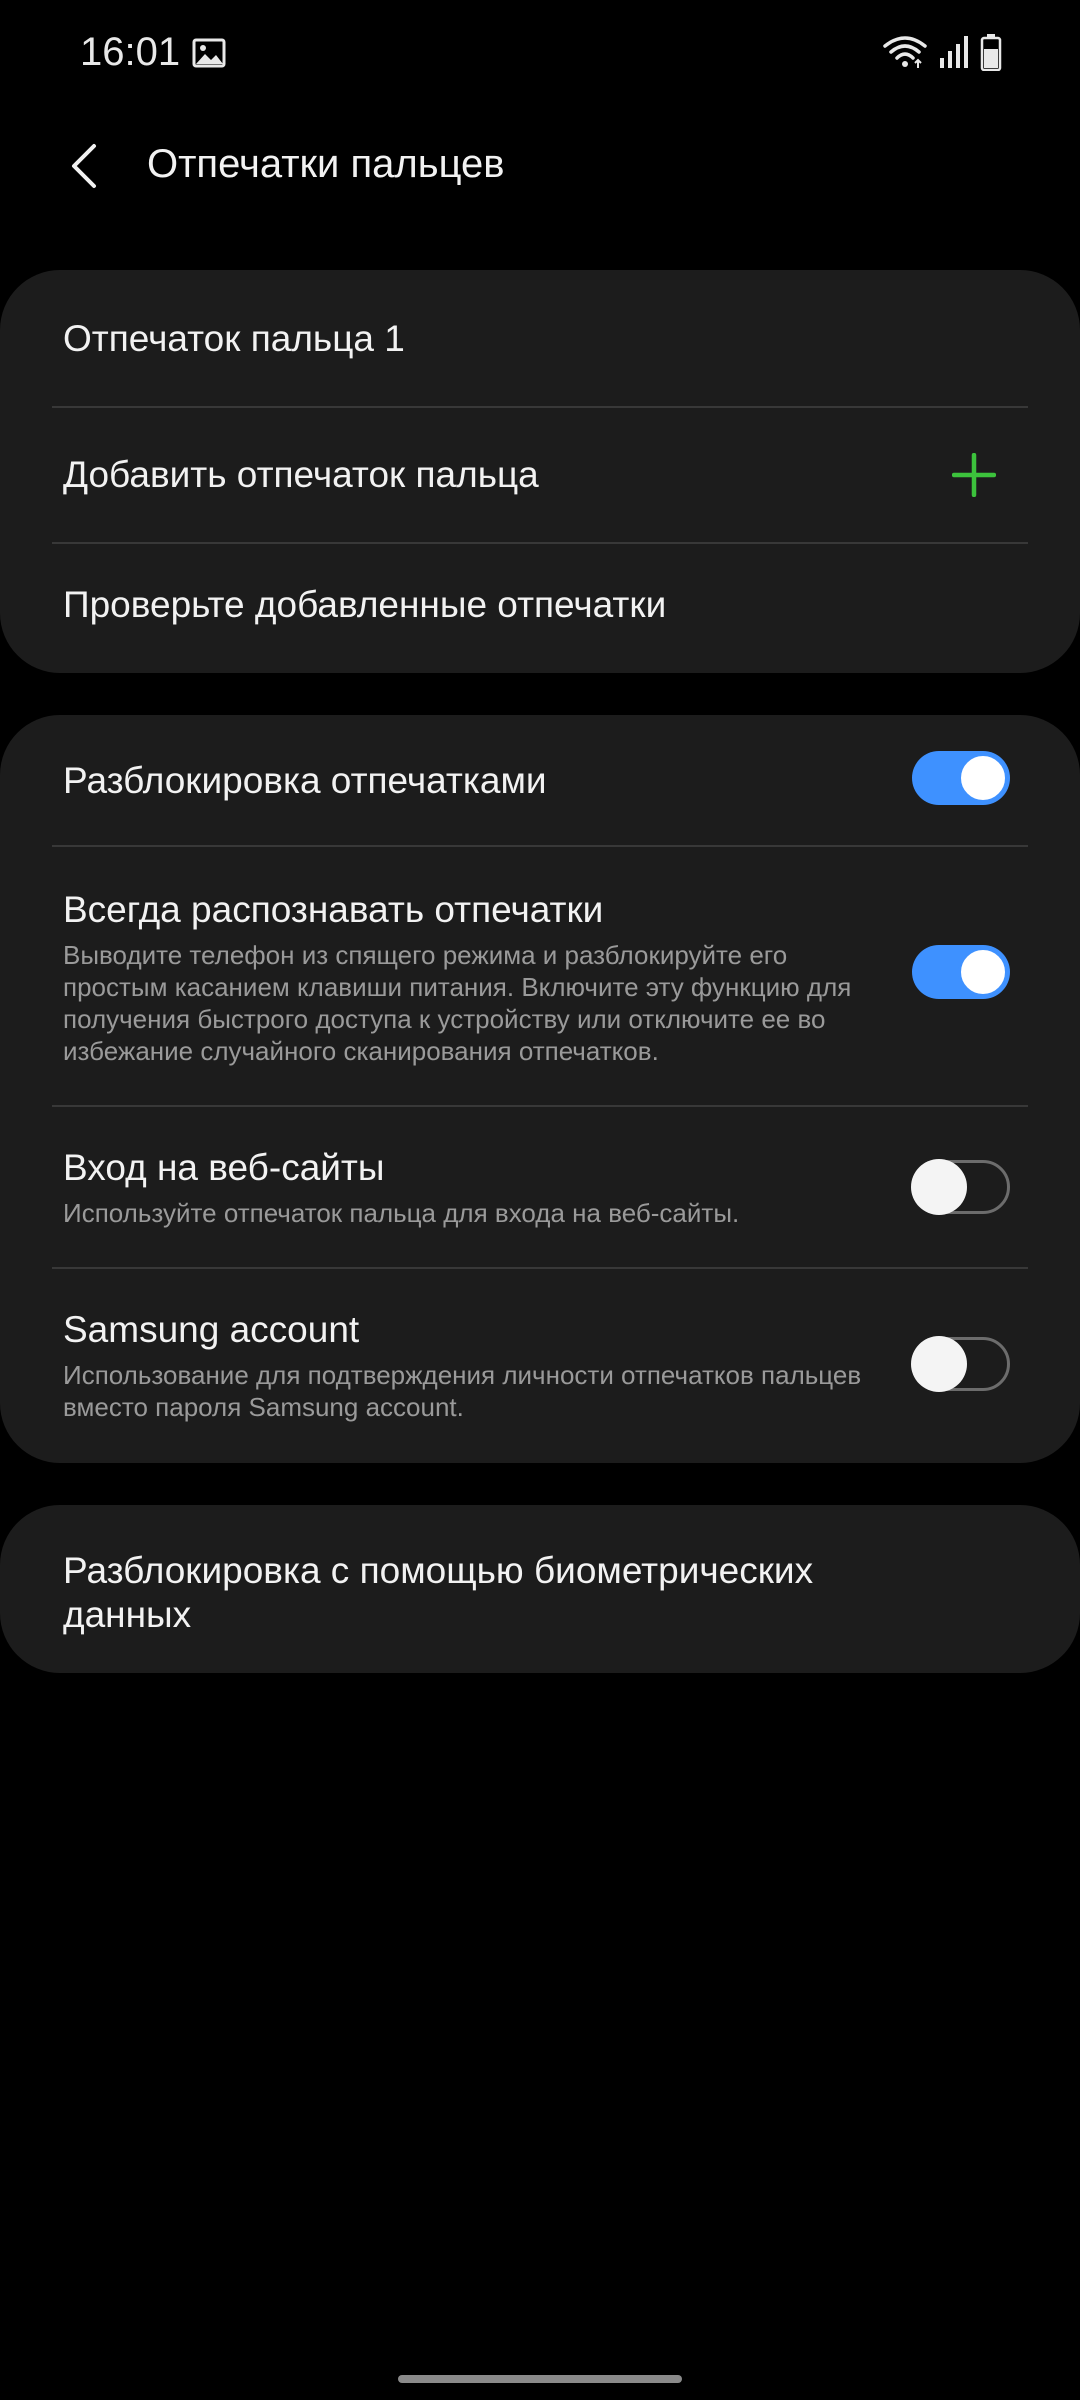  Describe the element at coordinates (84, 166) in the screenshot. I see `back-arrow-icon` at that location.